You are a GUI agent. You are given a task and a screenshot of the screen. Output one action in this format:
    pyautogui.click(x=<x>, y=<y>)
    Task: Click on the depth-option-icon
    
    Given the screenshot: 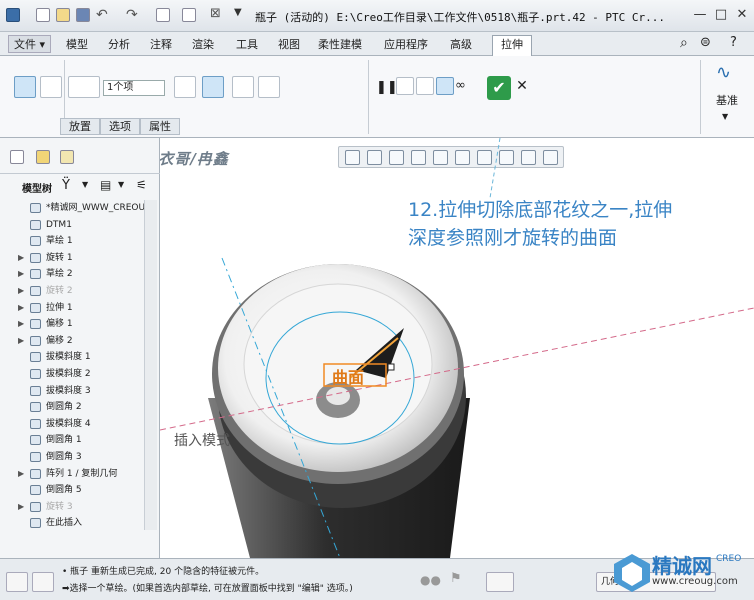 What is the action you would take?
    pyautogui.click(x=84, y=87)
    